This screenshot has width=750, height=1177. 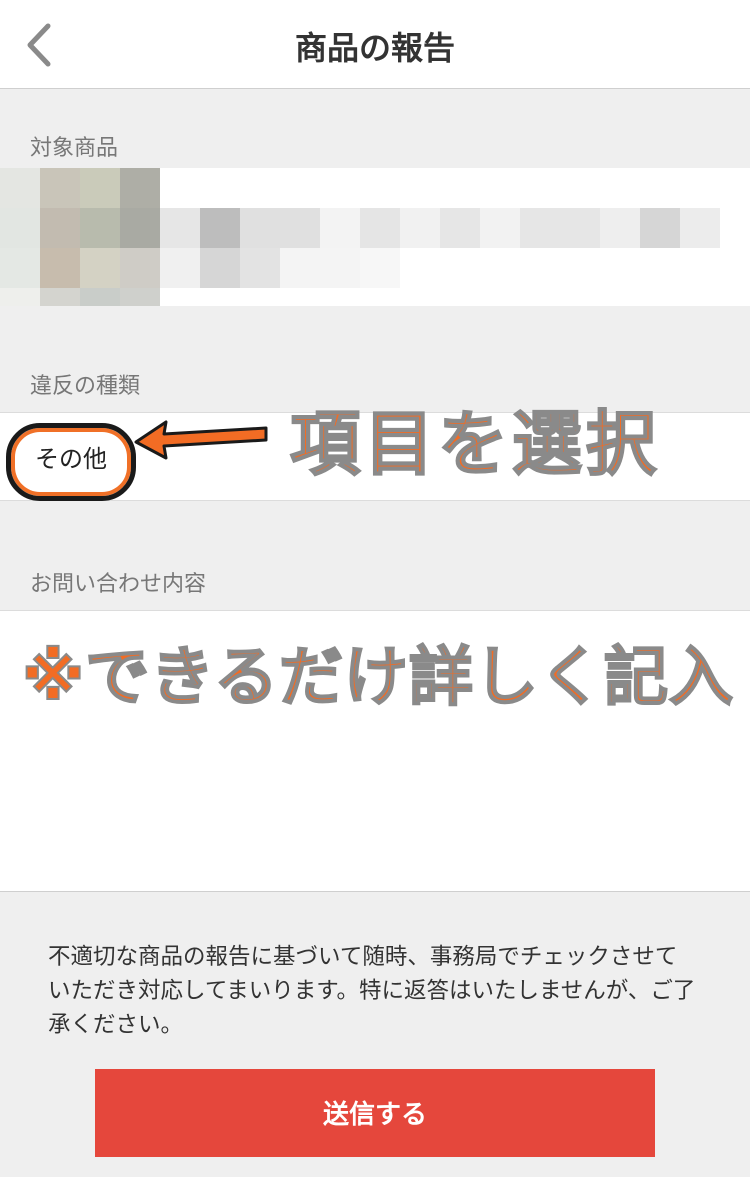 What do you see at coordinates (374, 48) in the screenshot?
I see `page-title: 商品の報告` at bounding box center [374, 48].